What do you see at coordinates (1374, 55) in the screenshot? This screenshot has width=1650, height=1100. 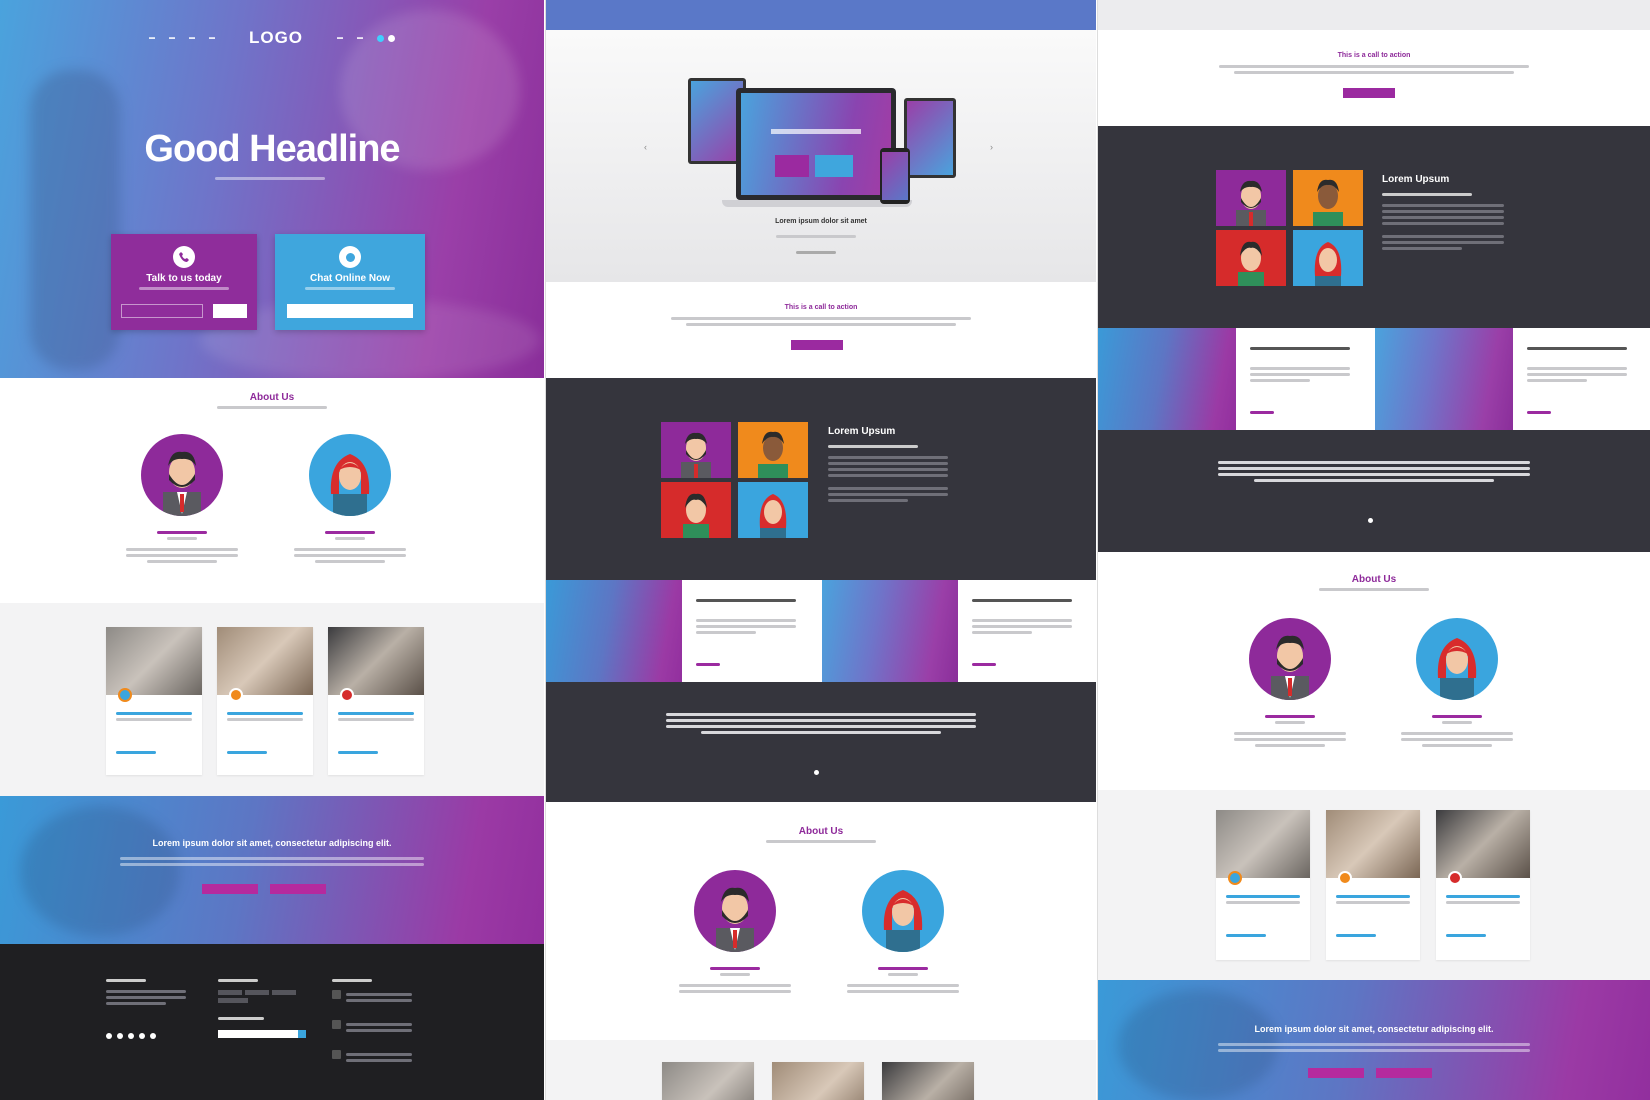 I see `cta-title: This is a call to action` at bounding box center [1374, 55].